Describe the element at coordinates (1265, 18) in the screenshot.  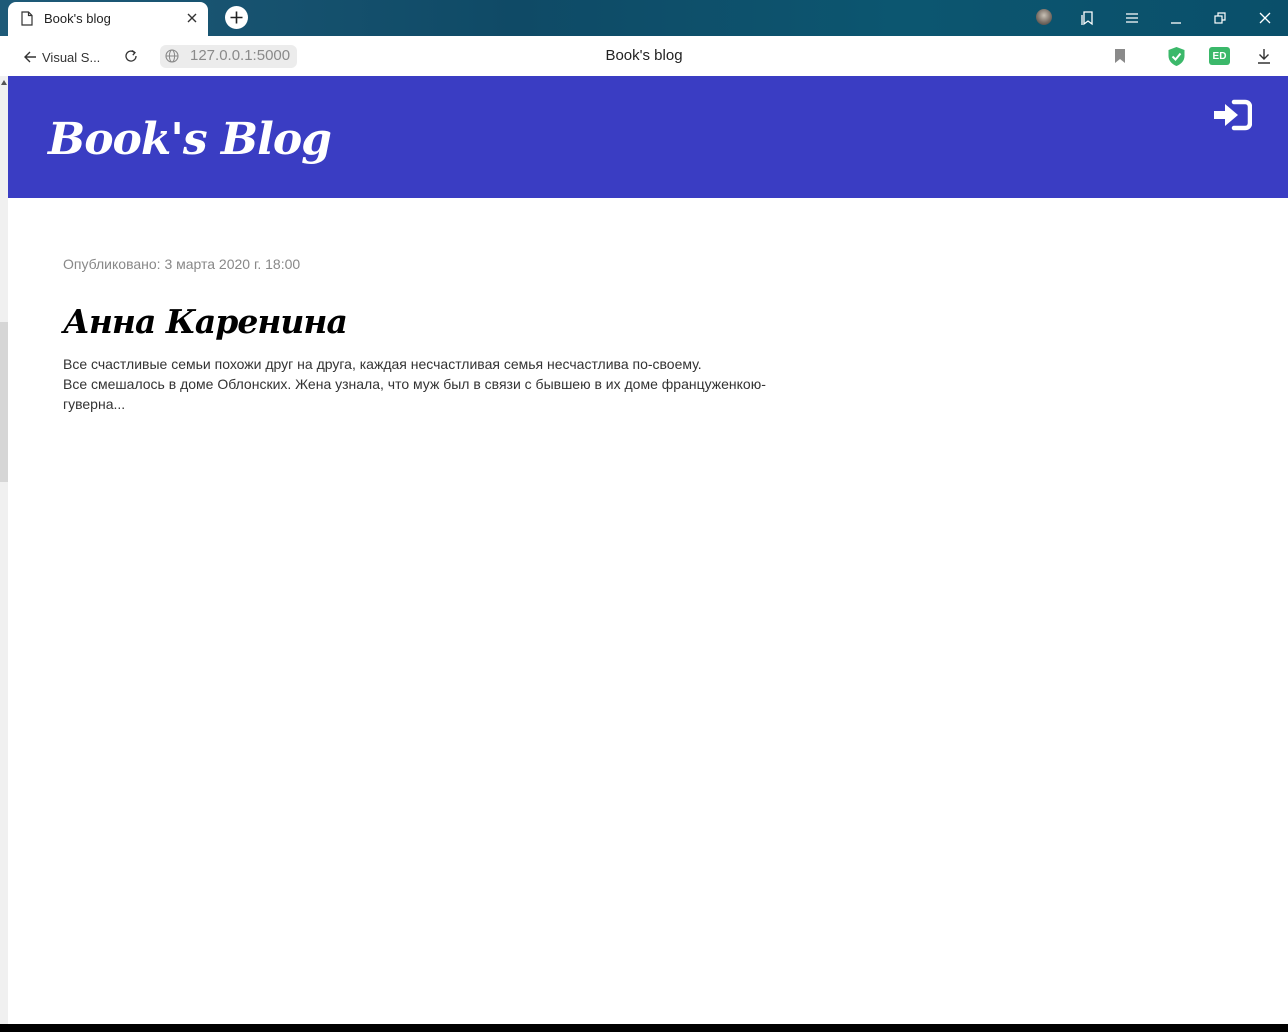
I see `close-window-icon` at that location.